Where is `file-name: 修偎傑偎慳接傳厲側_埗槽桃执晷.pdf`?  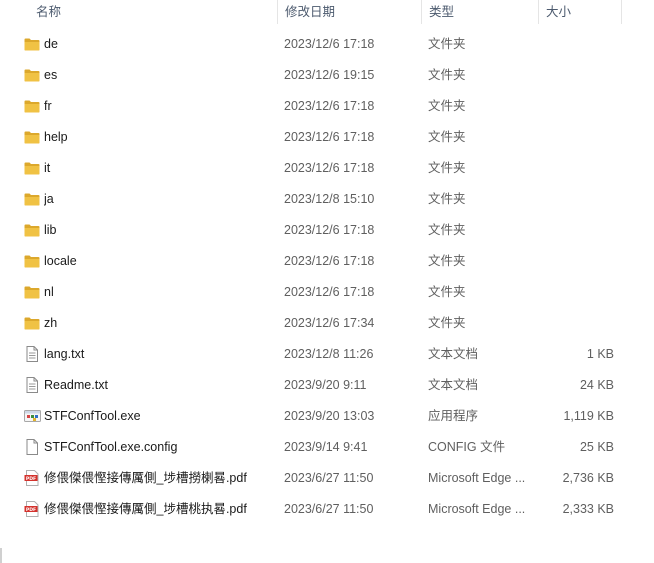
file-name: 修偎傑偎慳接傳厲側_埗槽桃执晷.pdf is located at coordinates (145, 509).